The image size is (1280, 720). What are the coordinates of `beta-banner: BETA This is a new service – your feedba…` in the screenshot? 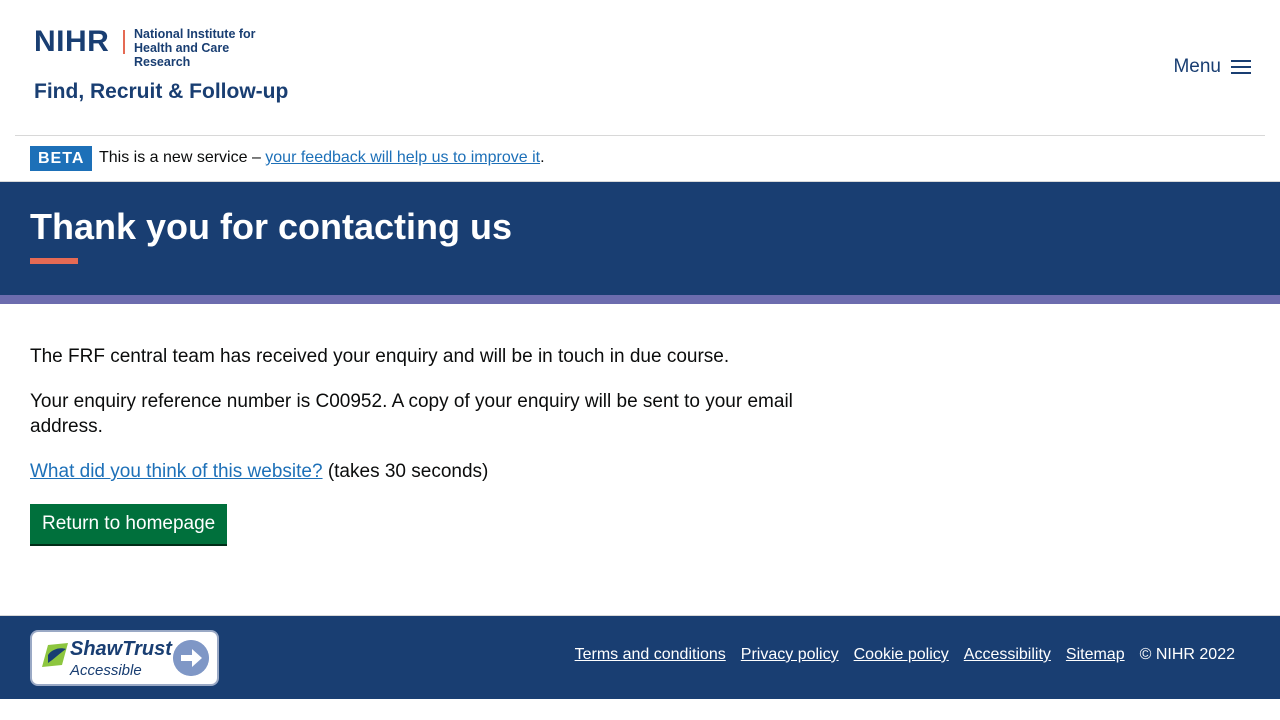 It's located at (640, 159).